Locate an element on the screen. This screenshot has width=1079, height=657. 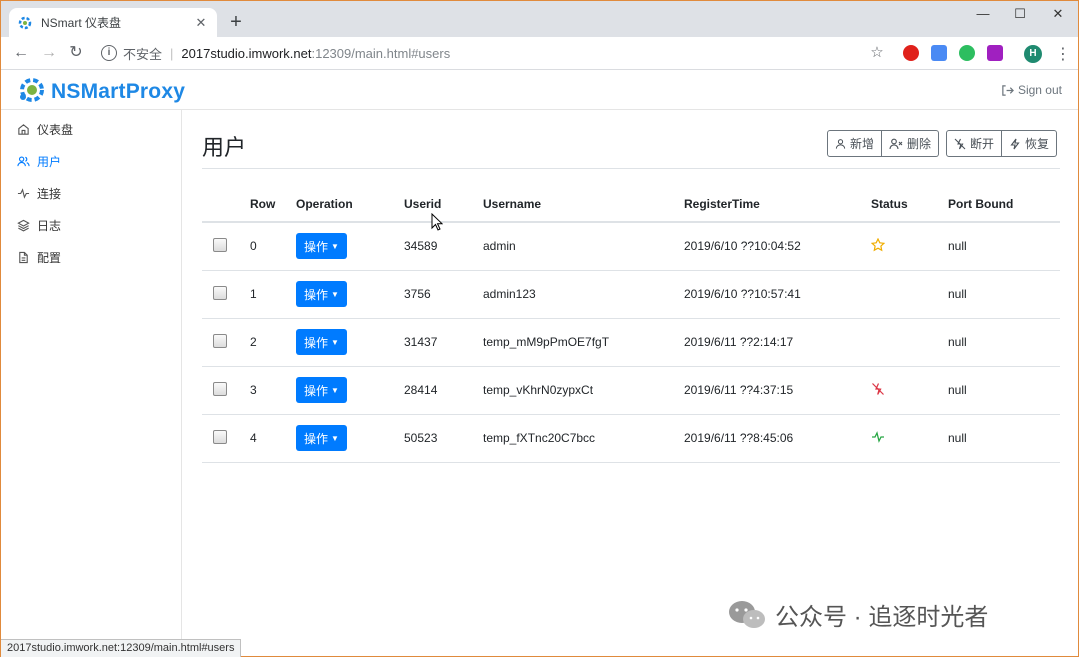
registertime-cell: 2019/6/10 ??10:57:41 is located at coordinates (777, 294).